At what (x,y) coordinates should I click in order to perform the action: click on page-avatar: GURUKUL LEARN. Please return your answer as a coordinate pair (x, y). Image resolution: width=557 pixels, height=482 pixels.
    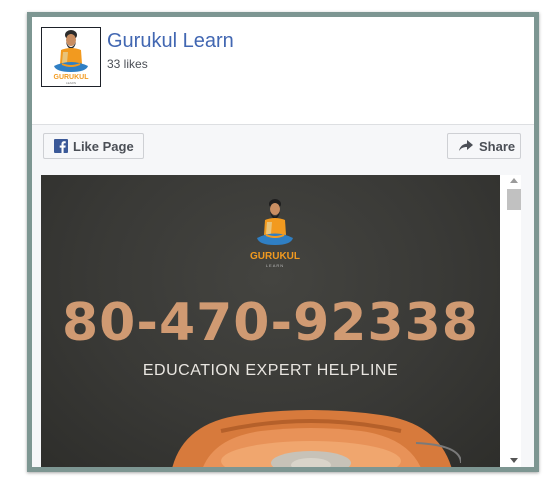
    Looking at the image, I should click on (71, 57).